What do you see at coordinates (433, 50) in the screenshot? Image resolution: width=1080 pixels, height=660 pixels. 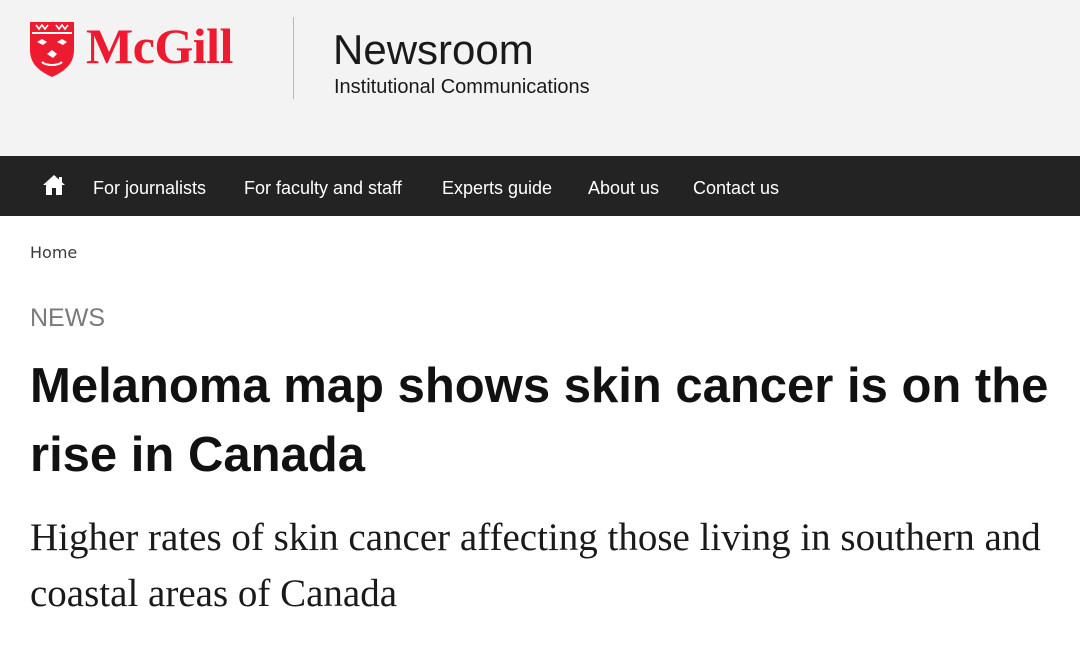 I see `site-title-link: Newsroom` at bounding box center [433, 50].